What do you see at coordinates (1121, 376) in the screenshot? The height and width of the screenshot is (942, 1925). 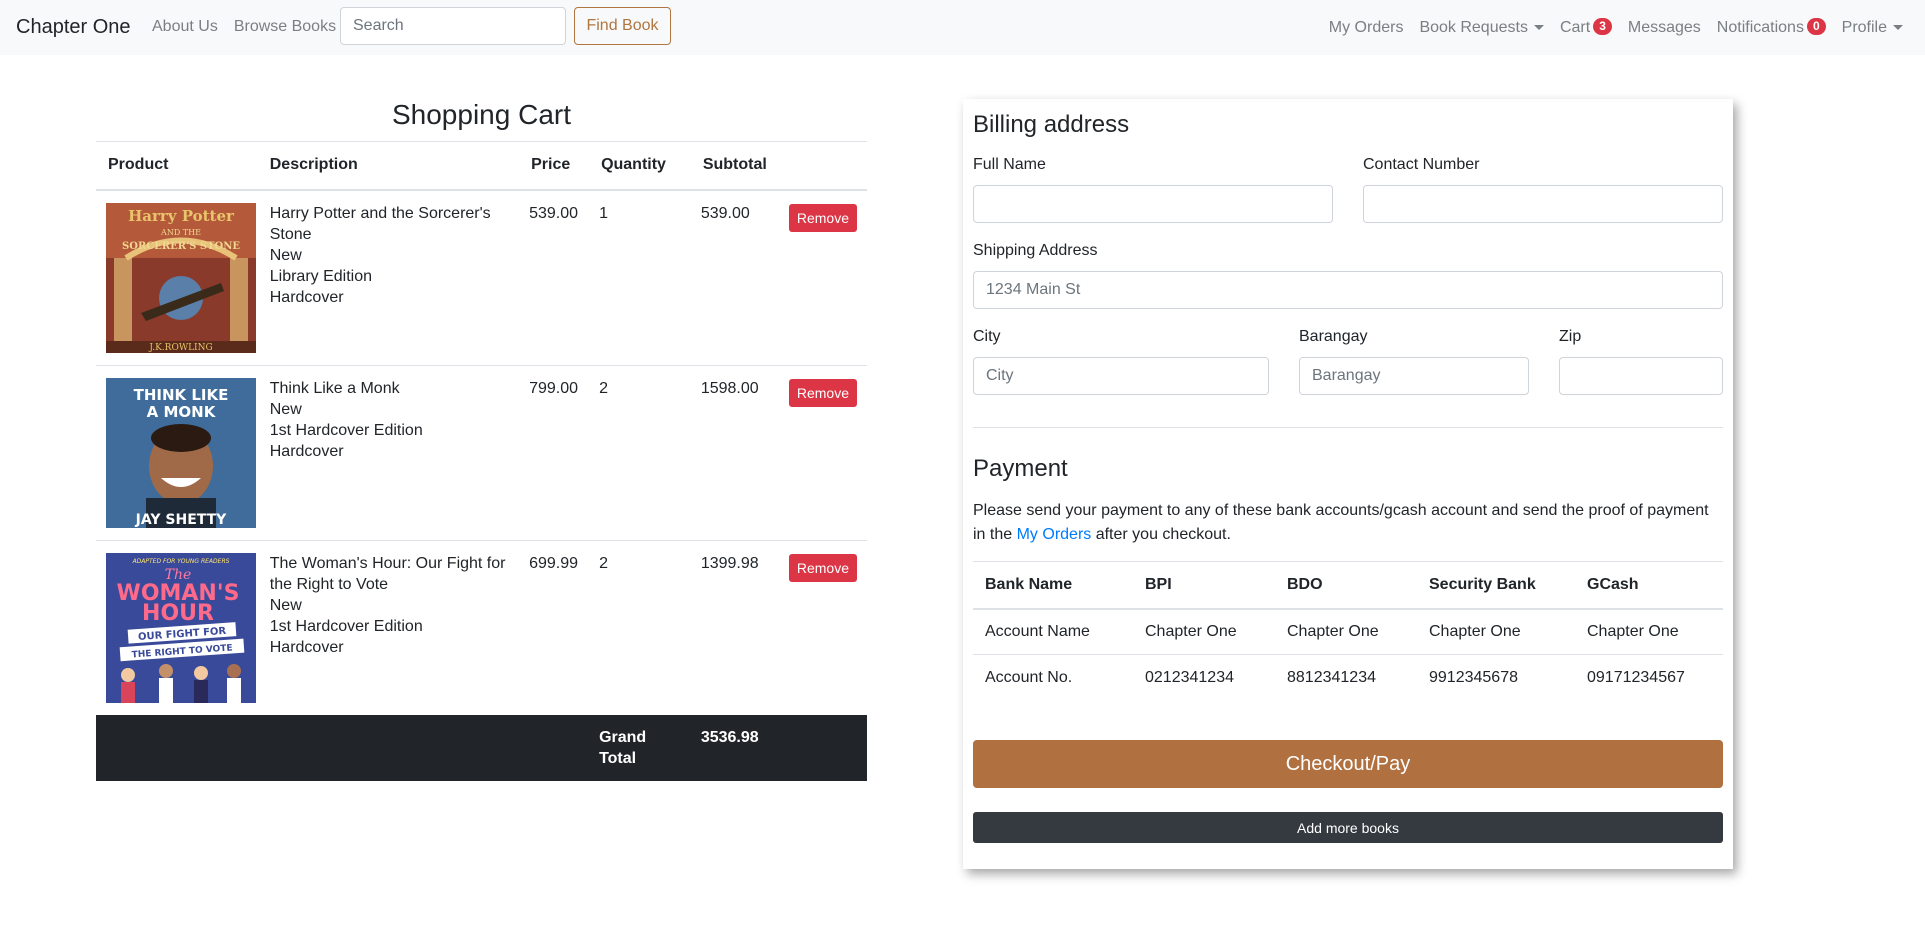 I see `city-field` at bounding box center [1121, 376].